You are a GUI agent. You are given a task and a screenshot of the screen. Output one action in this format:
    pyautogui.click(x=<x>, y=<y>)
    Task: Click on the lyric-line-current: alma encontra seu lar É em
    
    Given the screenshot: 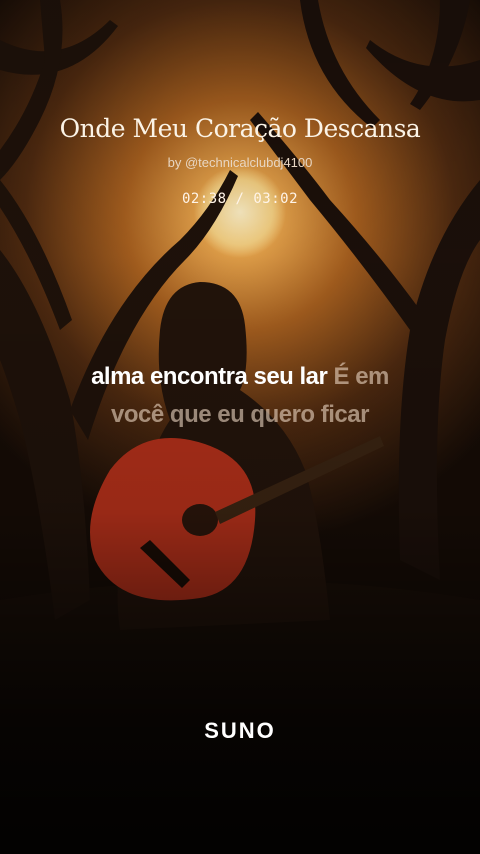 What is the action you would take?
    pyautogui.click(x=240, y=377)
    